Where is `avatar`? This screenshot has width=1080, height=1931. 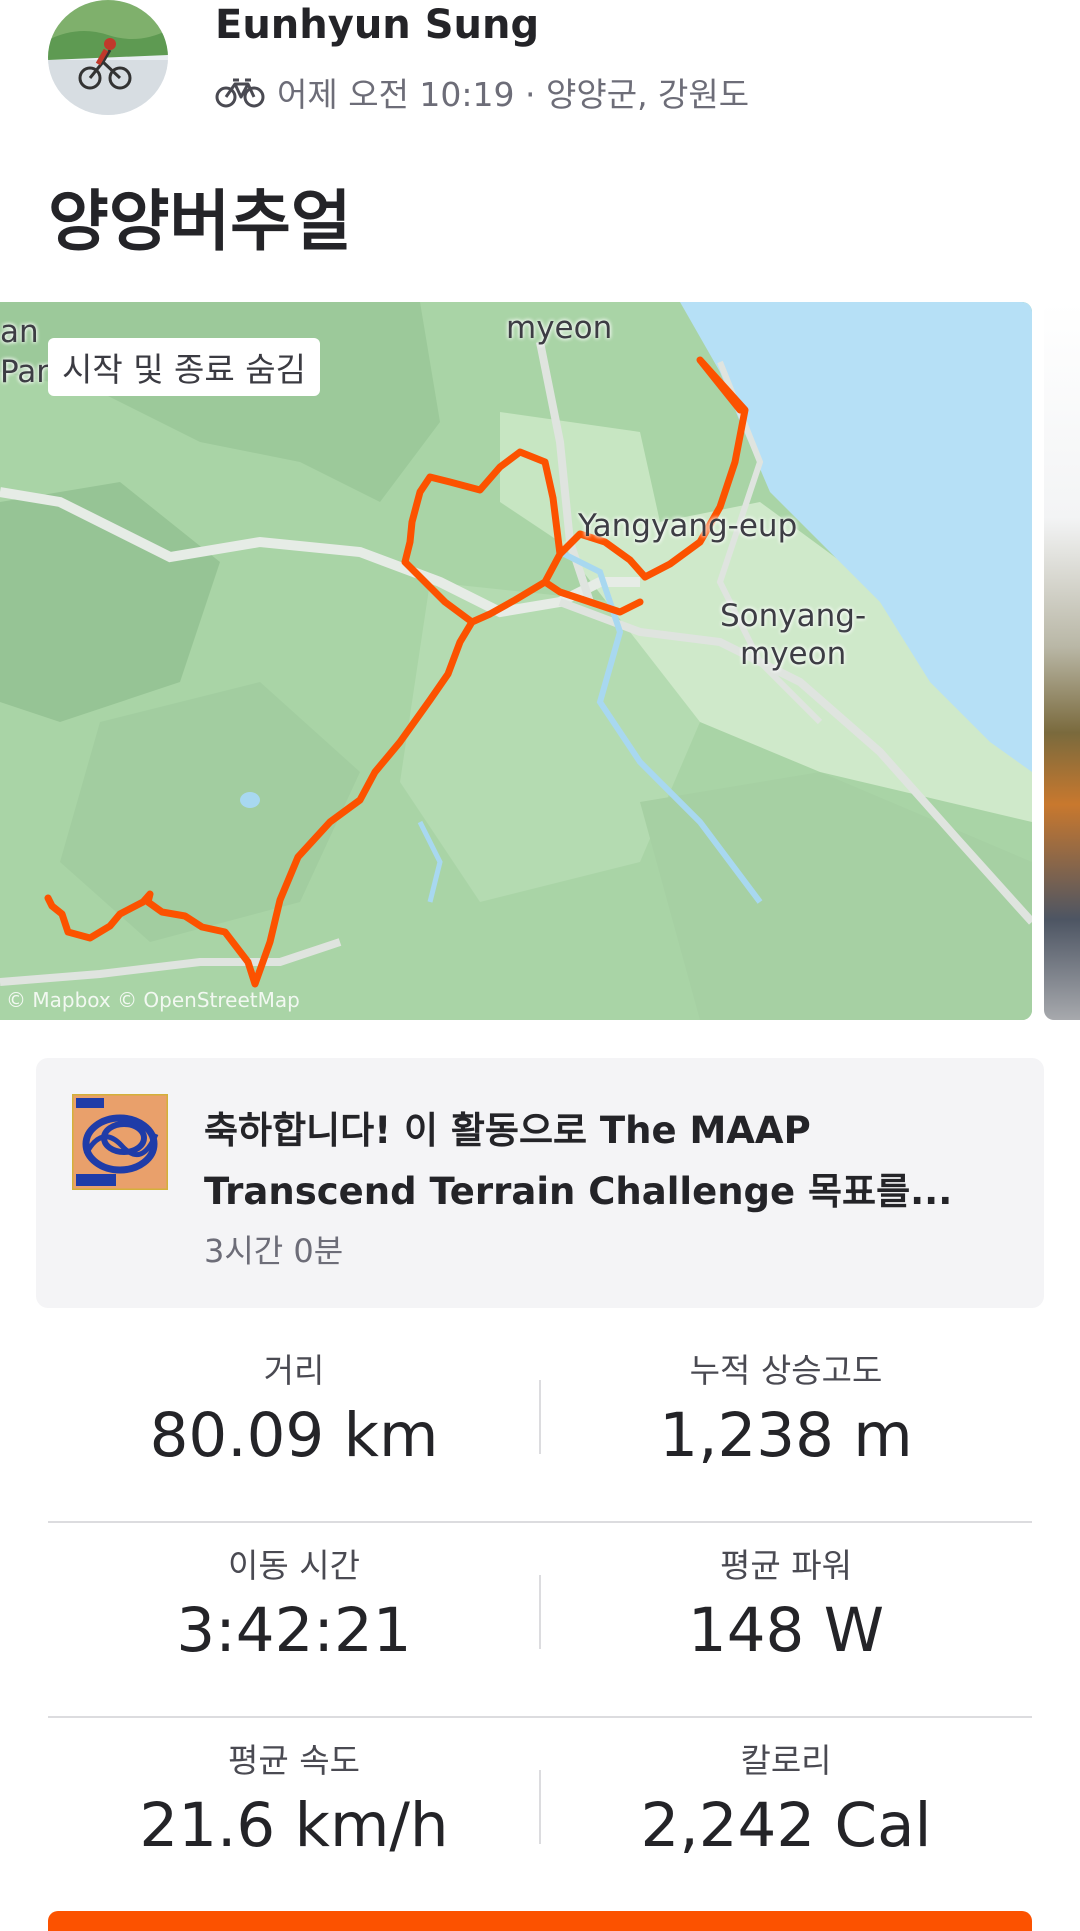
avatar is located at coordinates (108, 57).